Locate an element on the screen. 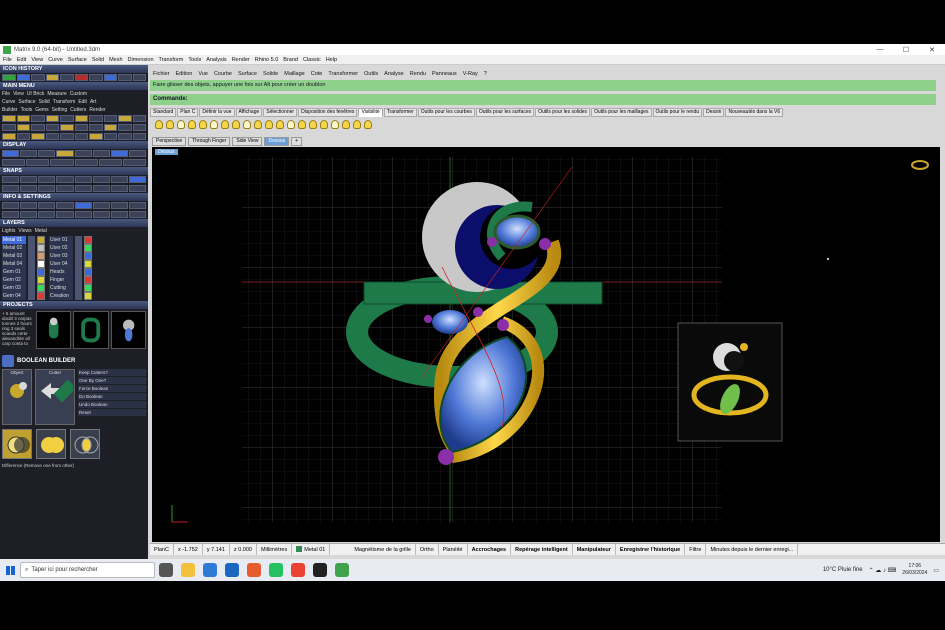  main-menu-item: Cutters is located at coordinates (78, 110).